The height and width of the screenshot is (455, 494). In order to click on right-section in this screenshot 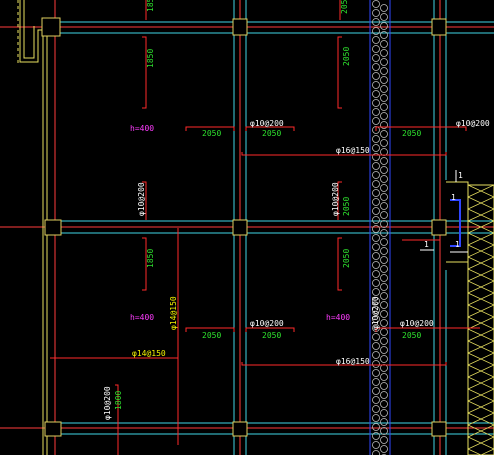, I will do `click(457, 312)`.